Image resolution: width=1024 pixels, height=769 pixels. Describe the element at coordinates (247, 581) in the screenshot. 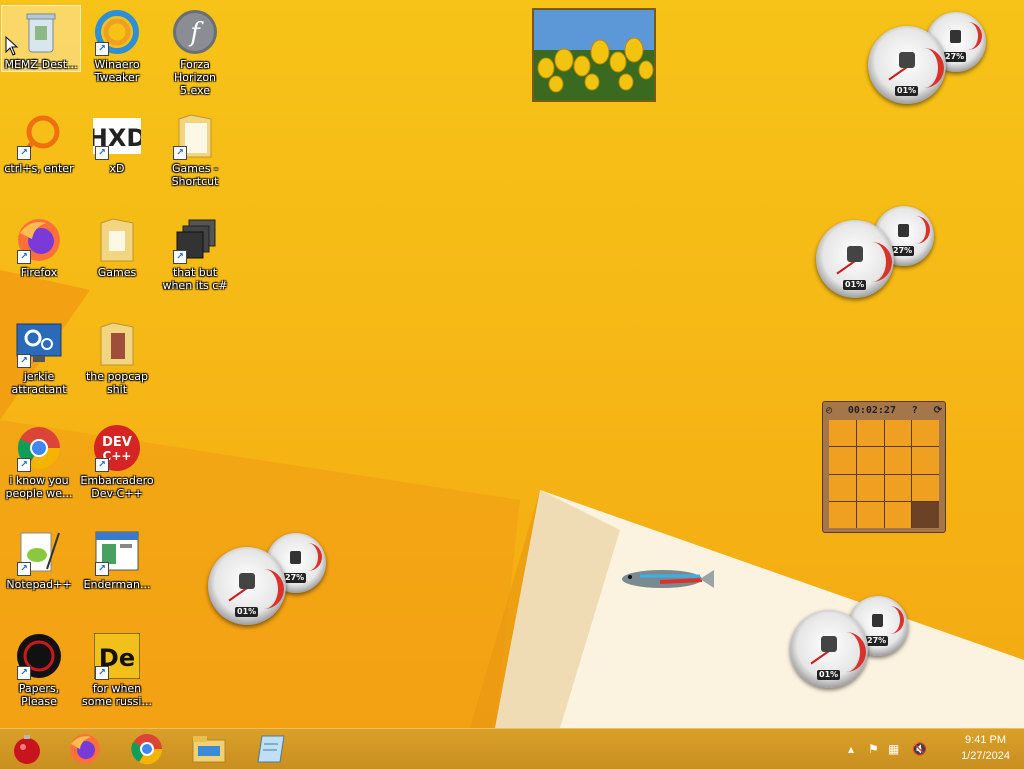

I see `cpu-chip-icon` at that location.